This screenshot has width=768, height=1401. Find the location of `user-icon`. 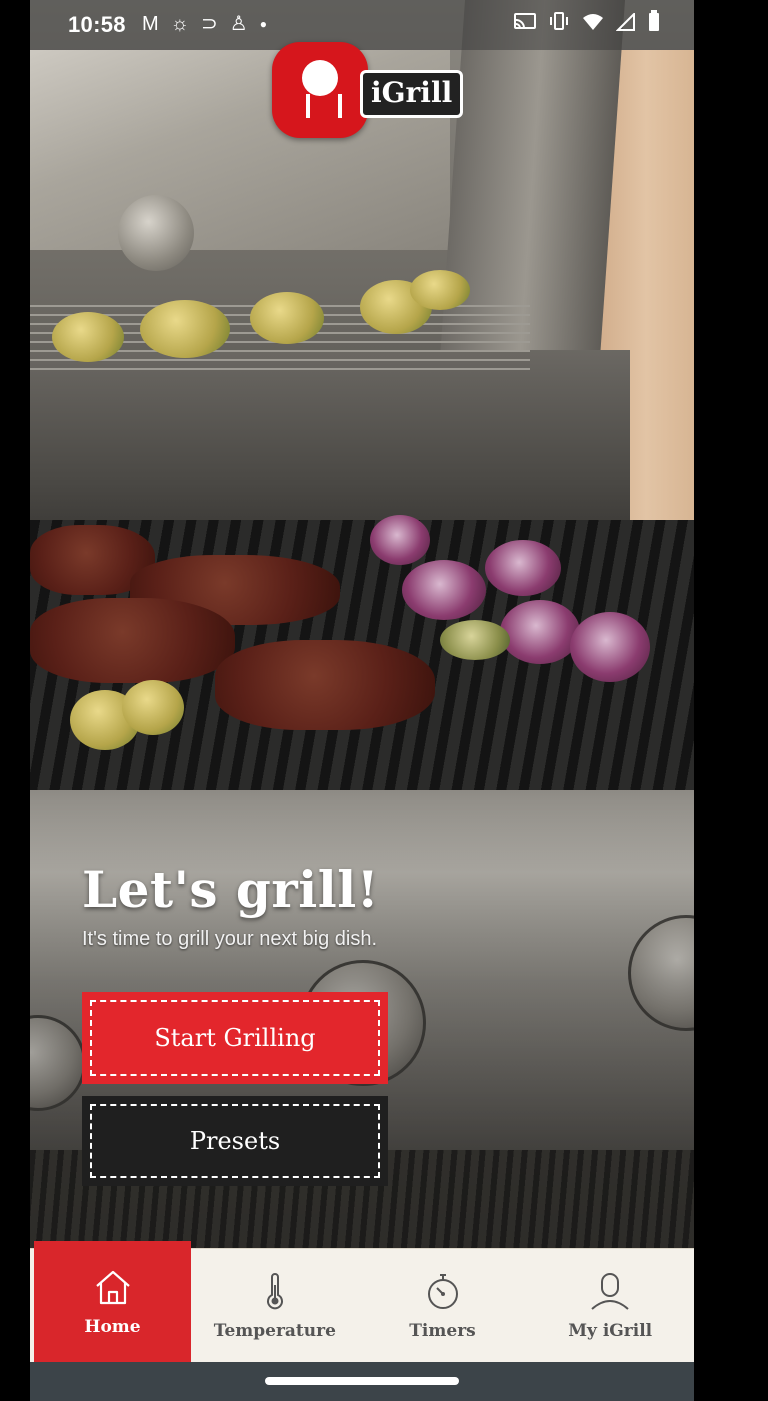

user-icon is located at coordinates (610, 1291).